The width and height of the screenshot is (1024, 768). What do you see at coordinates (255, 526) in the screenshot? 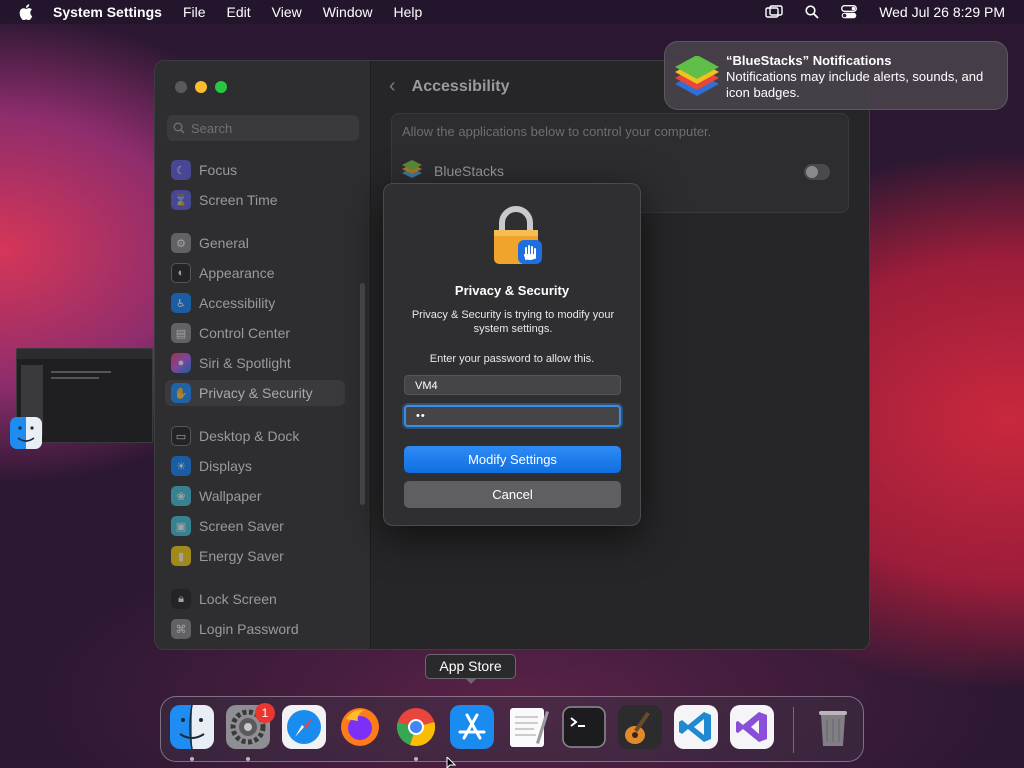
I see `sidebar-item-screen-saver: ▣ Screen Saver` at bounding box center [255, 526].